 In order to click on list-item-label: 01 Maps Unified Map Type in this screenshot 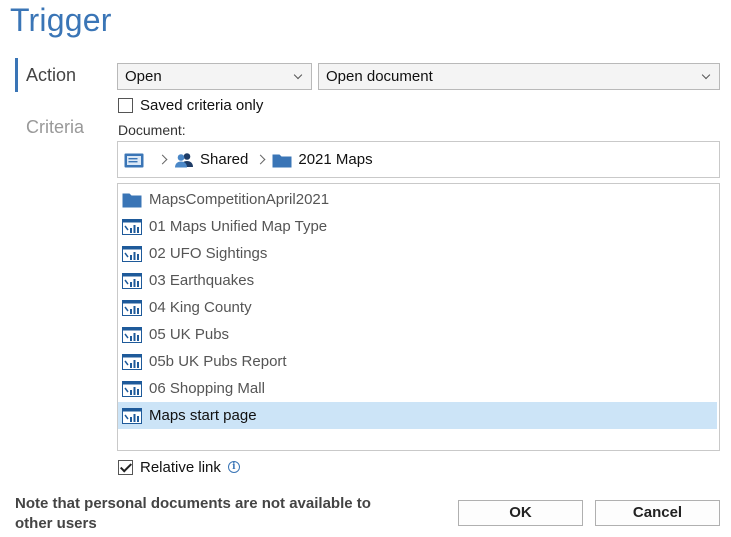, I will do `click(238, 226)`.